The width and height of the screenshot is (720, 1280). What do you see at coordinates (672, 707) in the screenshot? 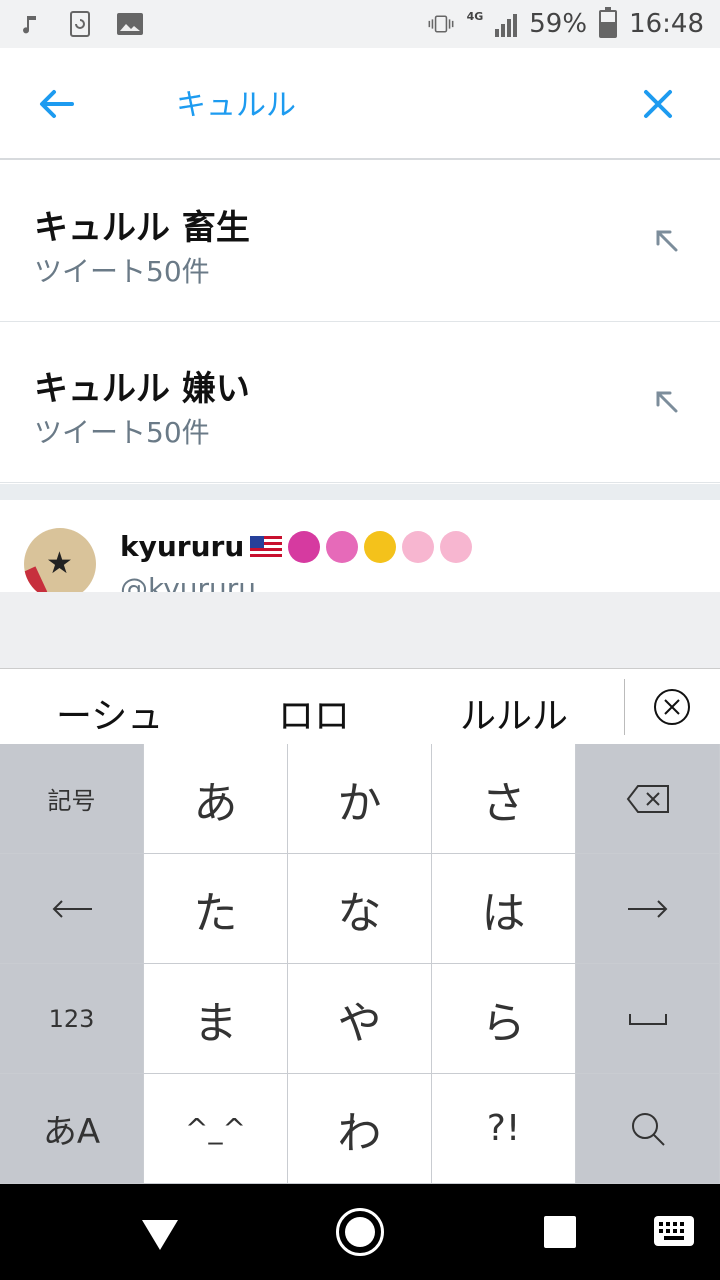
I see `close-circle-icon` at bounding box center [672, 707].